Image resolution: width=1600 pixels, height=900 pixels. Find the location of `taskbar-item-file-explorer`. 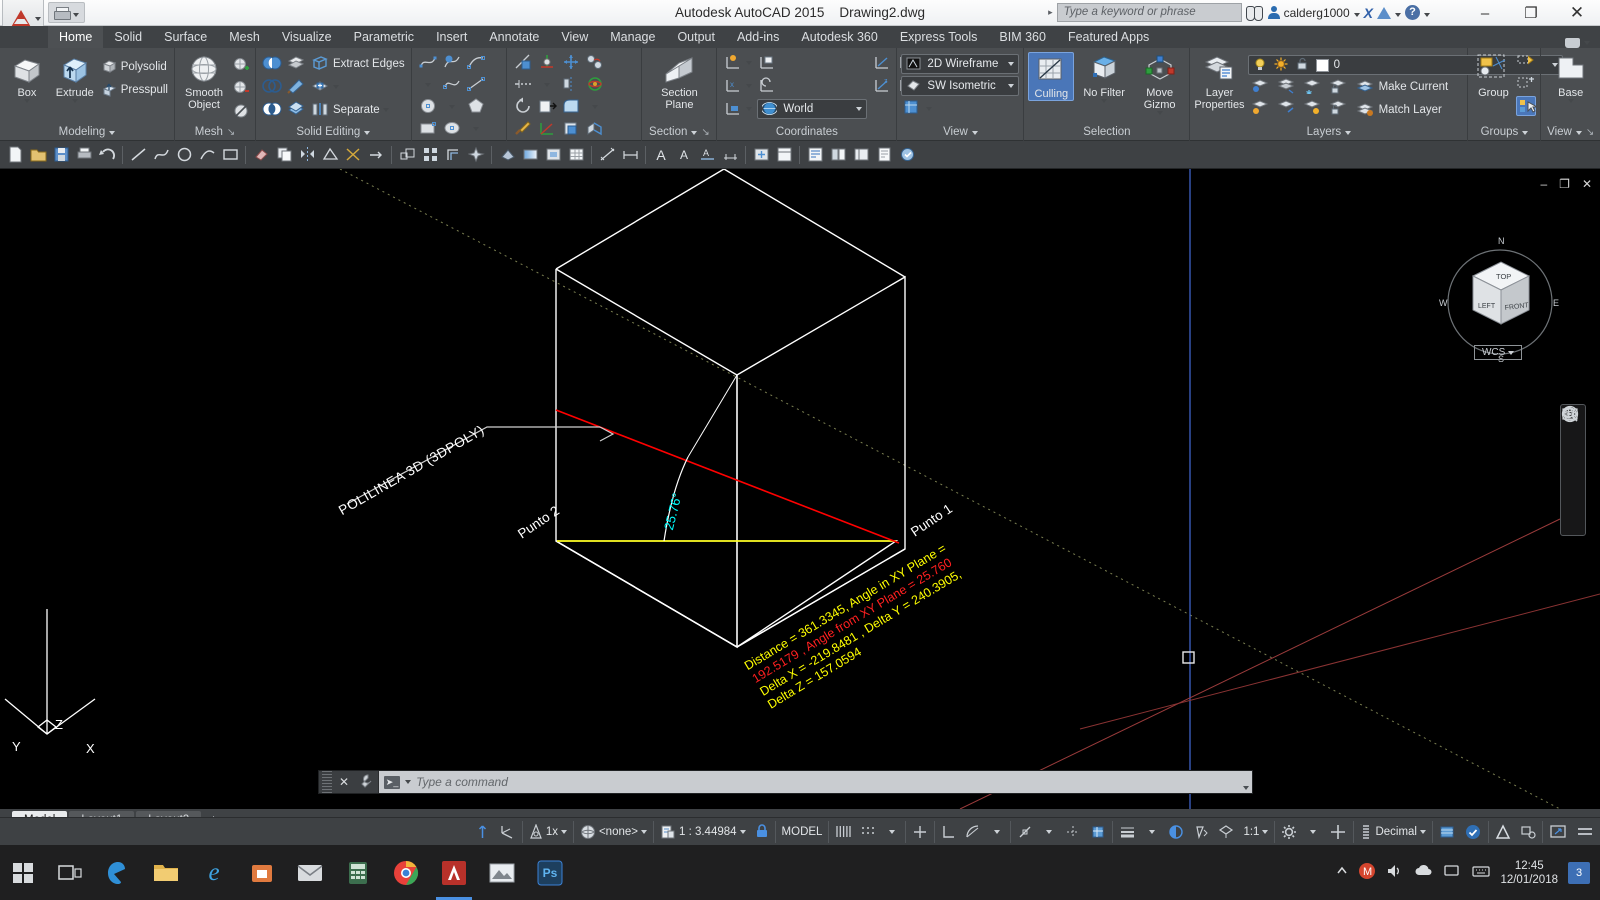

taskbar-item-file-explorer is located at coordinates (166, 872).